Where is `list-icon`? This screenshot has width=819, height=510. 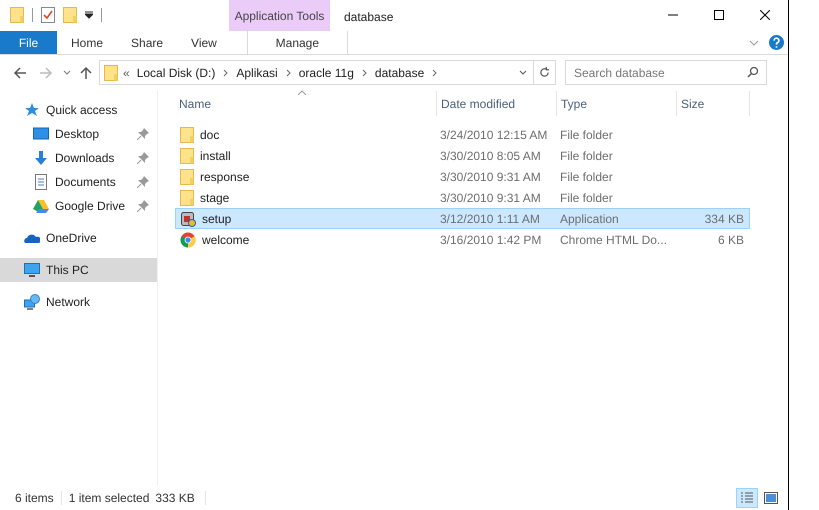
list-icon is located at coordinates (747, 498).